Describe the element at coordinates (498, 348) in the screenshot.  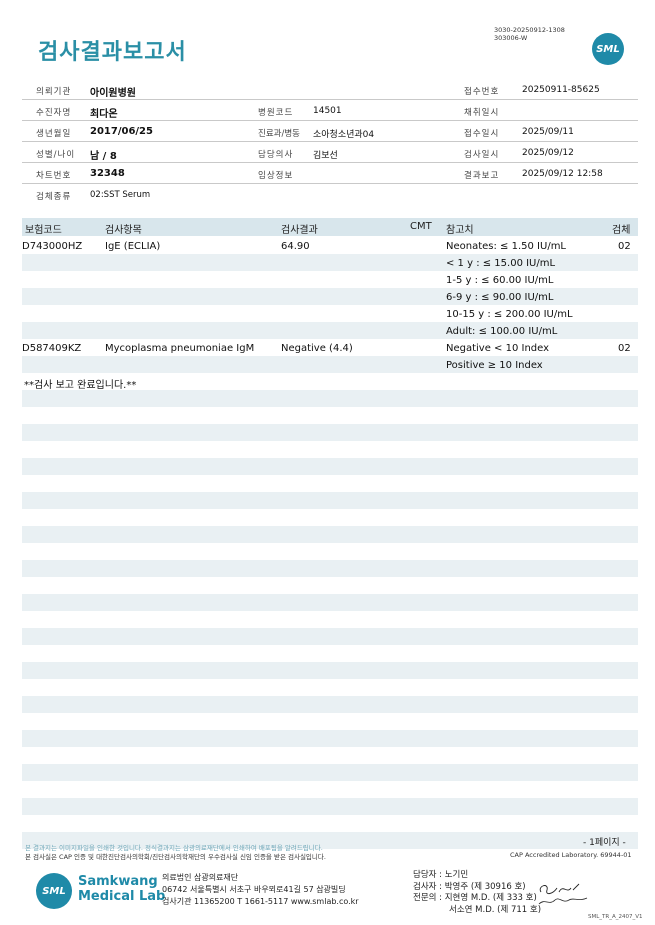
I see `row2-ref-1: Negative < 10 Index` at that location.